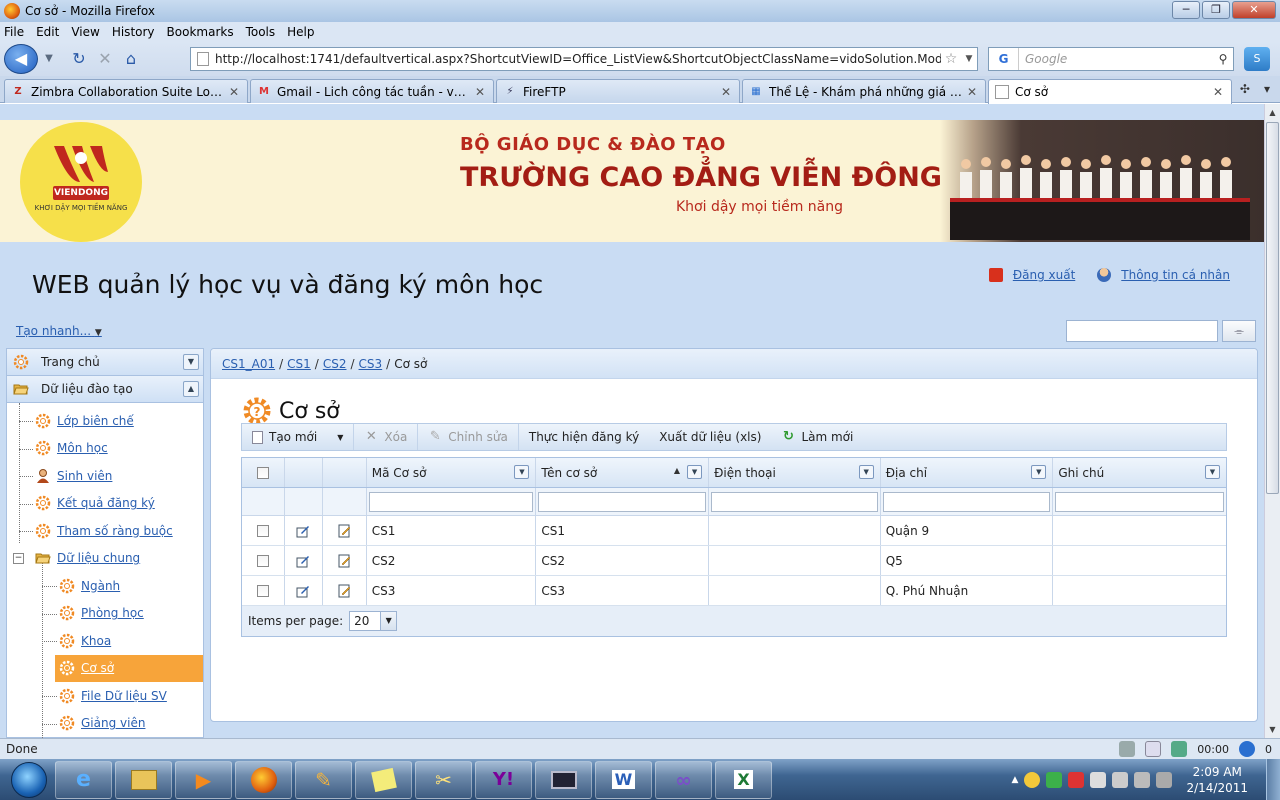 This screenshot has width=1280, height=800. What do you see at coordinates (443, 779) in the screenshot?
I see `taskbar-snipping: ✂` at bounding box center [443, 779].